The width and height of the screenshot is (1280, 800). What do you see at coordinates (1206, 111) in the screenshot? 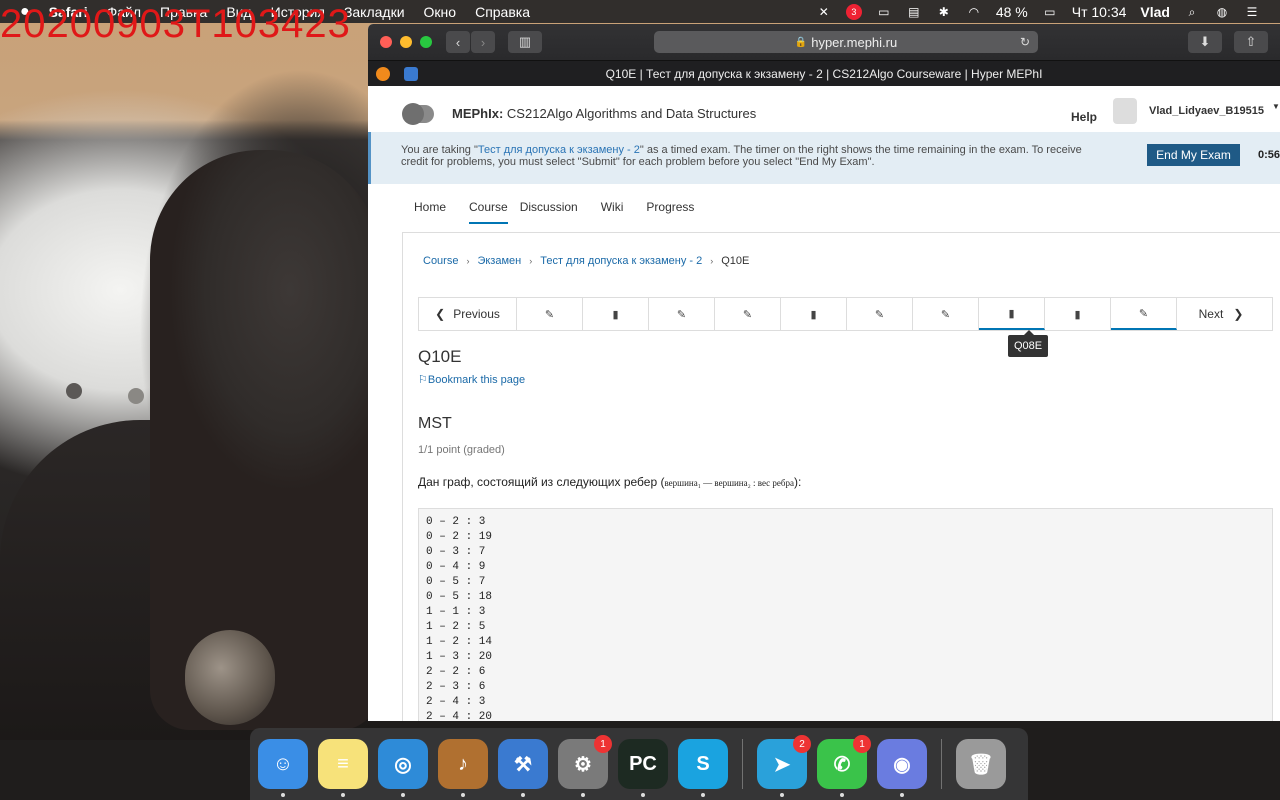
I see `username: Vlad_Lidyaev_B19515` at bounding box center [1206, 111].